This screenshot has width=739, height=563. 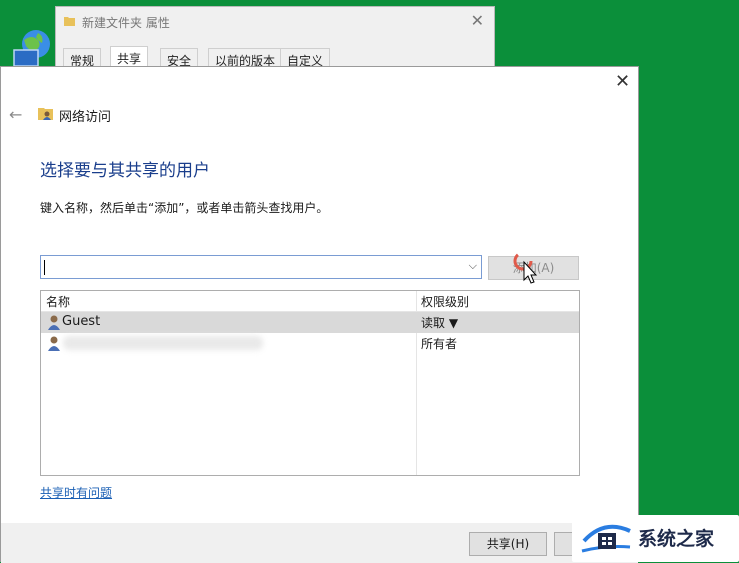 I want to click on watermark-logo-icon, so click(x=606, y=538).